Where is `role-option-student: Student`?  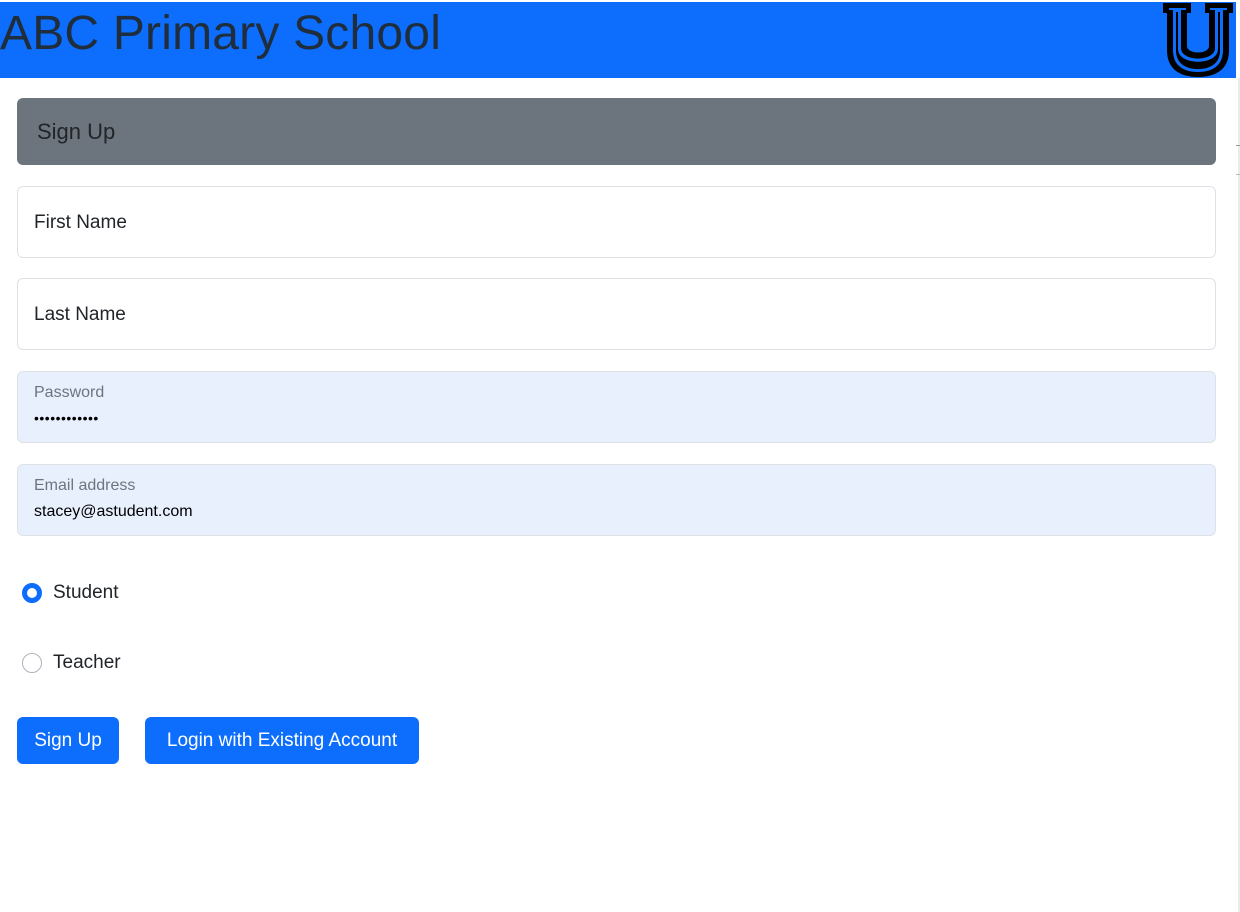
role-option-student: Student is located at coordinates (70, 593).